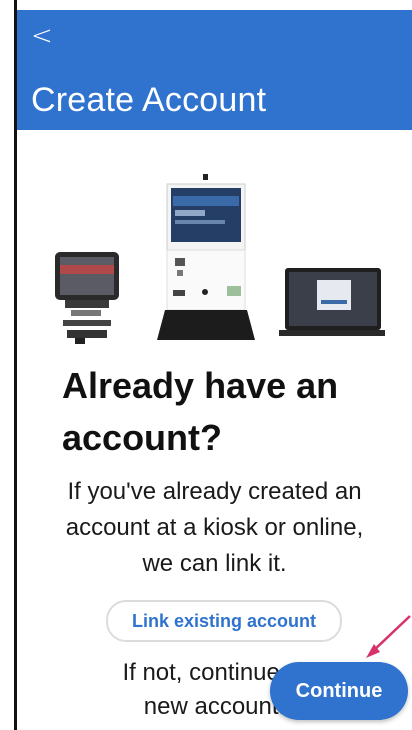 Image resolution: width=412 pixels, height=730 pixels. Describe the element at coordinates (206, 257) in the screenshot. I see `kiosk-icon` at that location.